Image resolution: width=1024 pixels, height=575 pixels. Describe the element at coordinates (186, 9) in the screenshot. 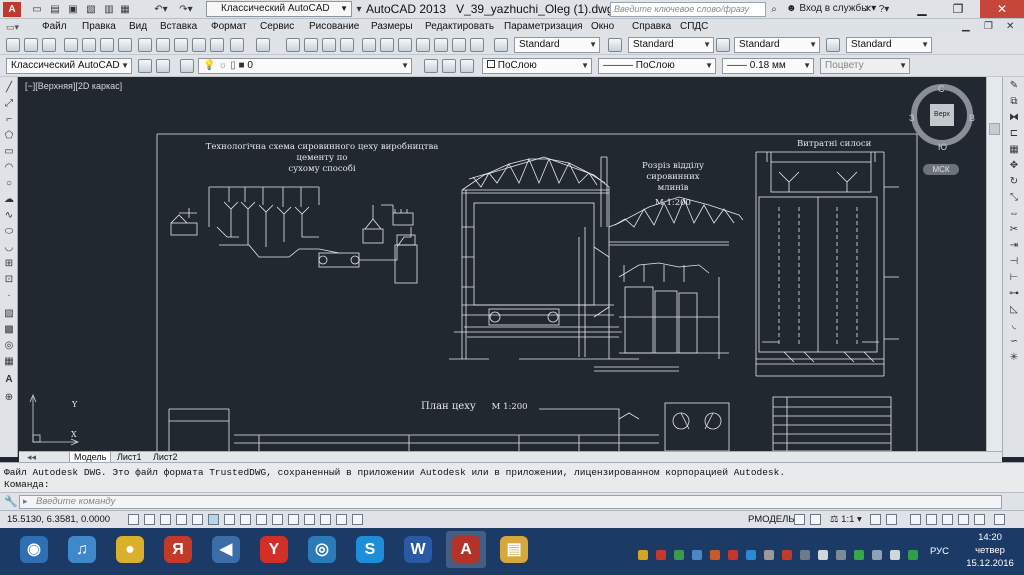

I see `redo-icon: ↷▾` at that location.